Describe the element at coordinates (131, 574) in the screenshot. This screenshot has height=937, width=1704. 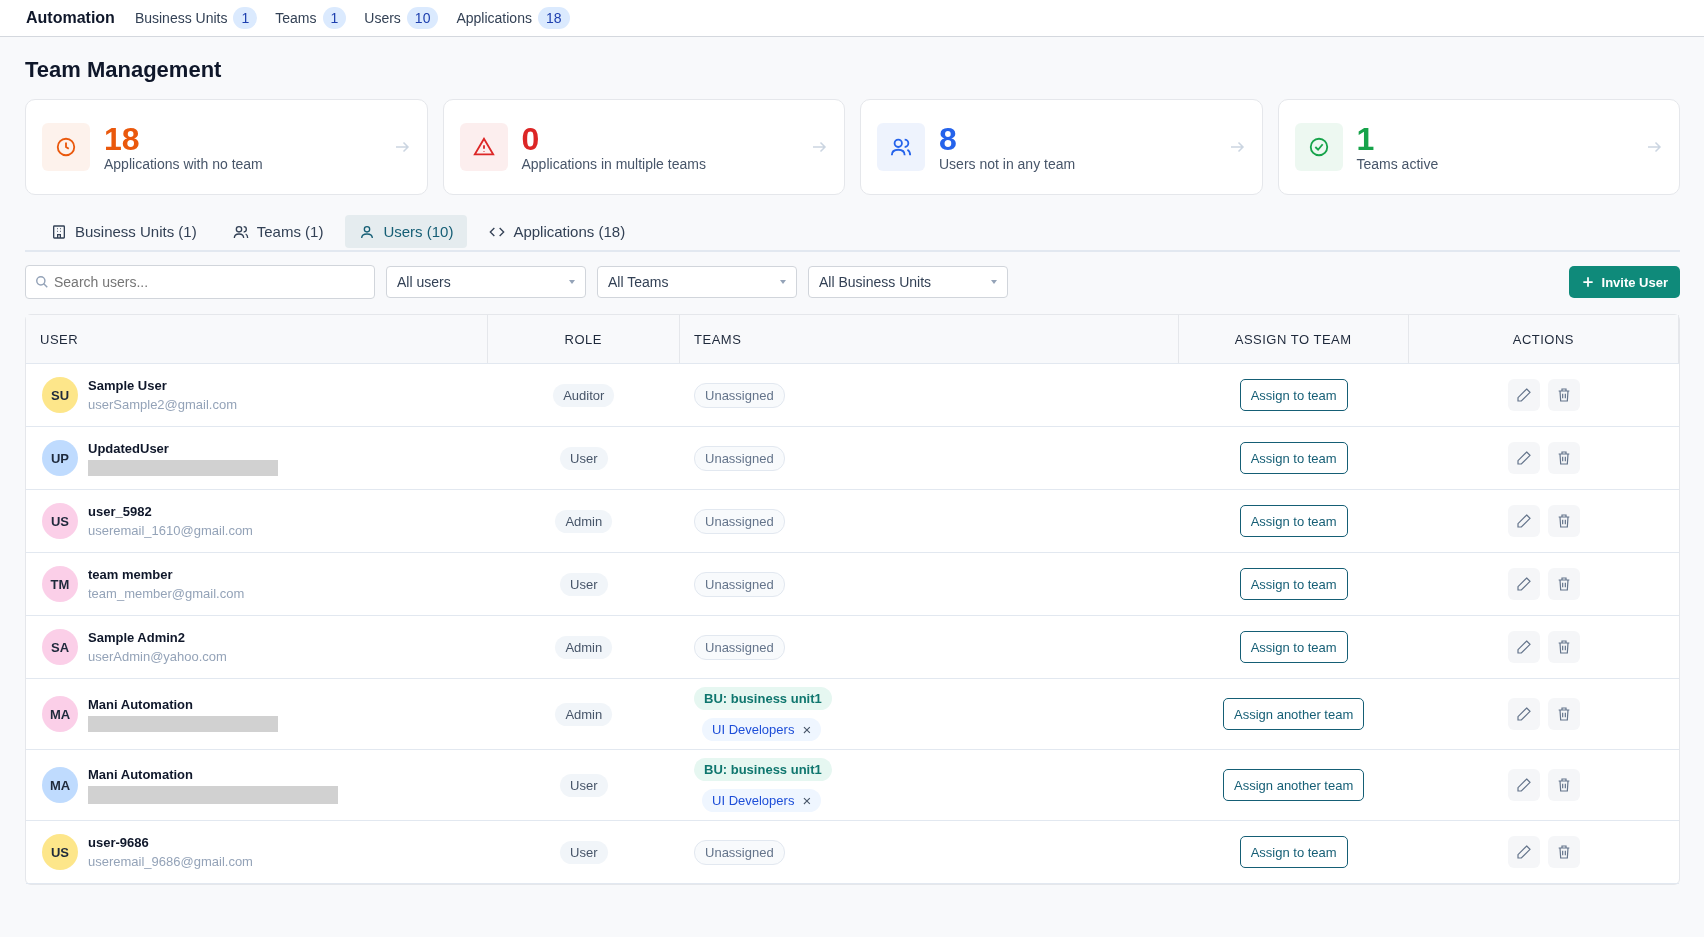
I see `user-name: team member` at that location.